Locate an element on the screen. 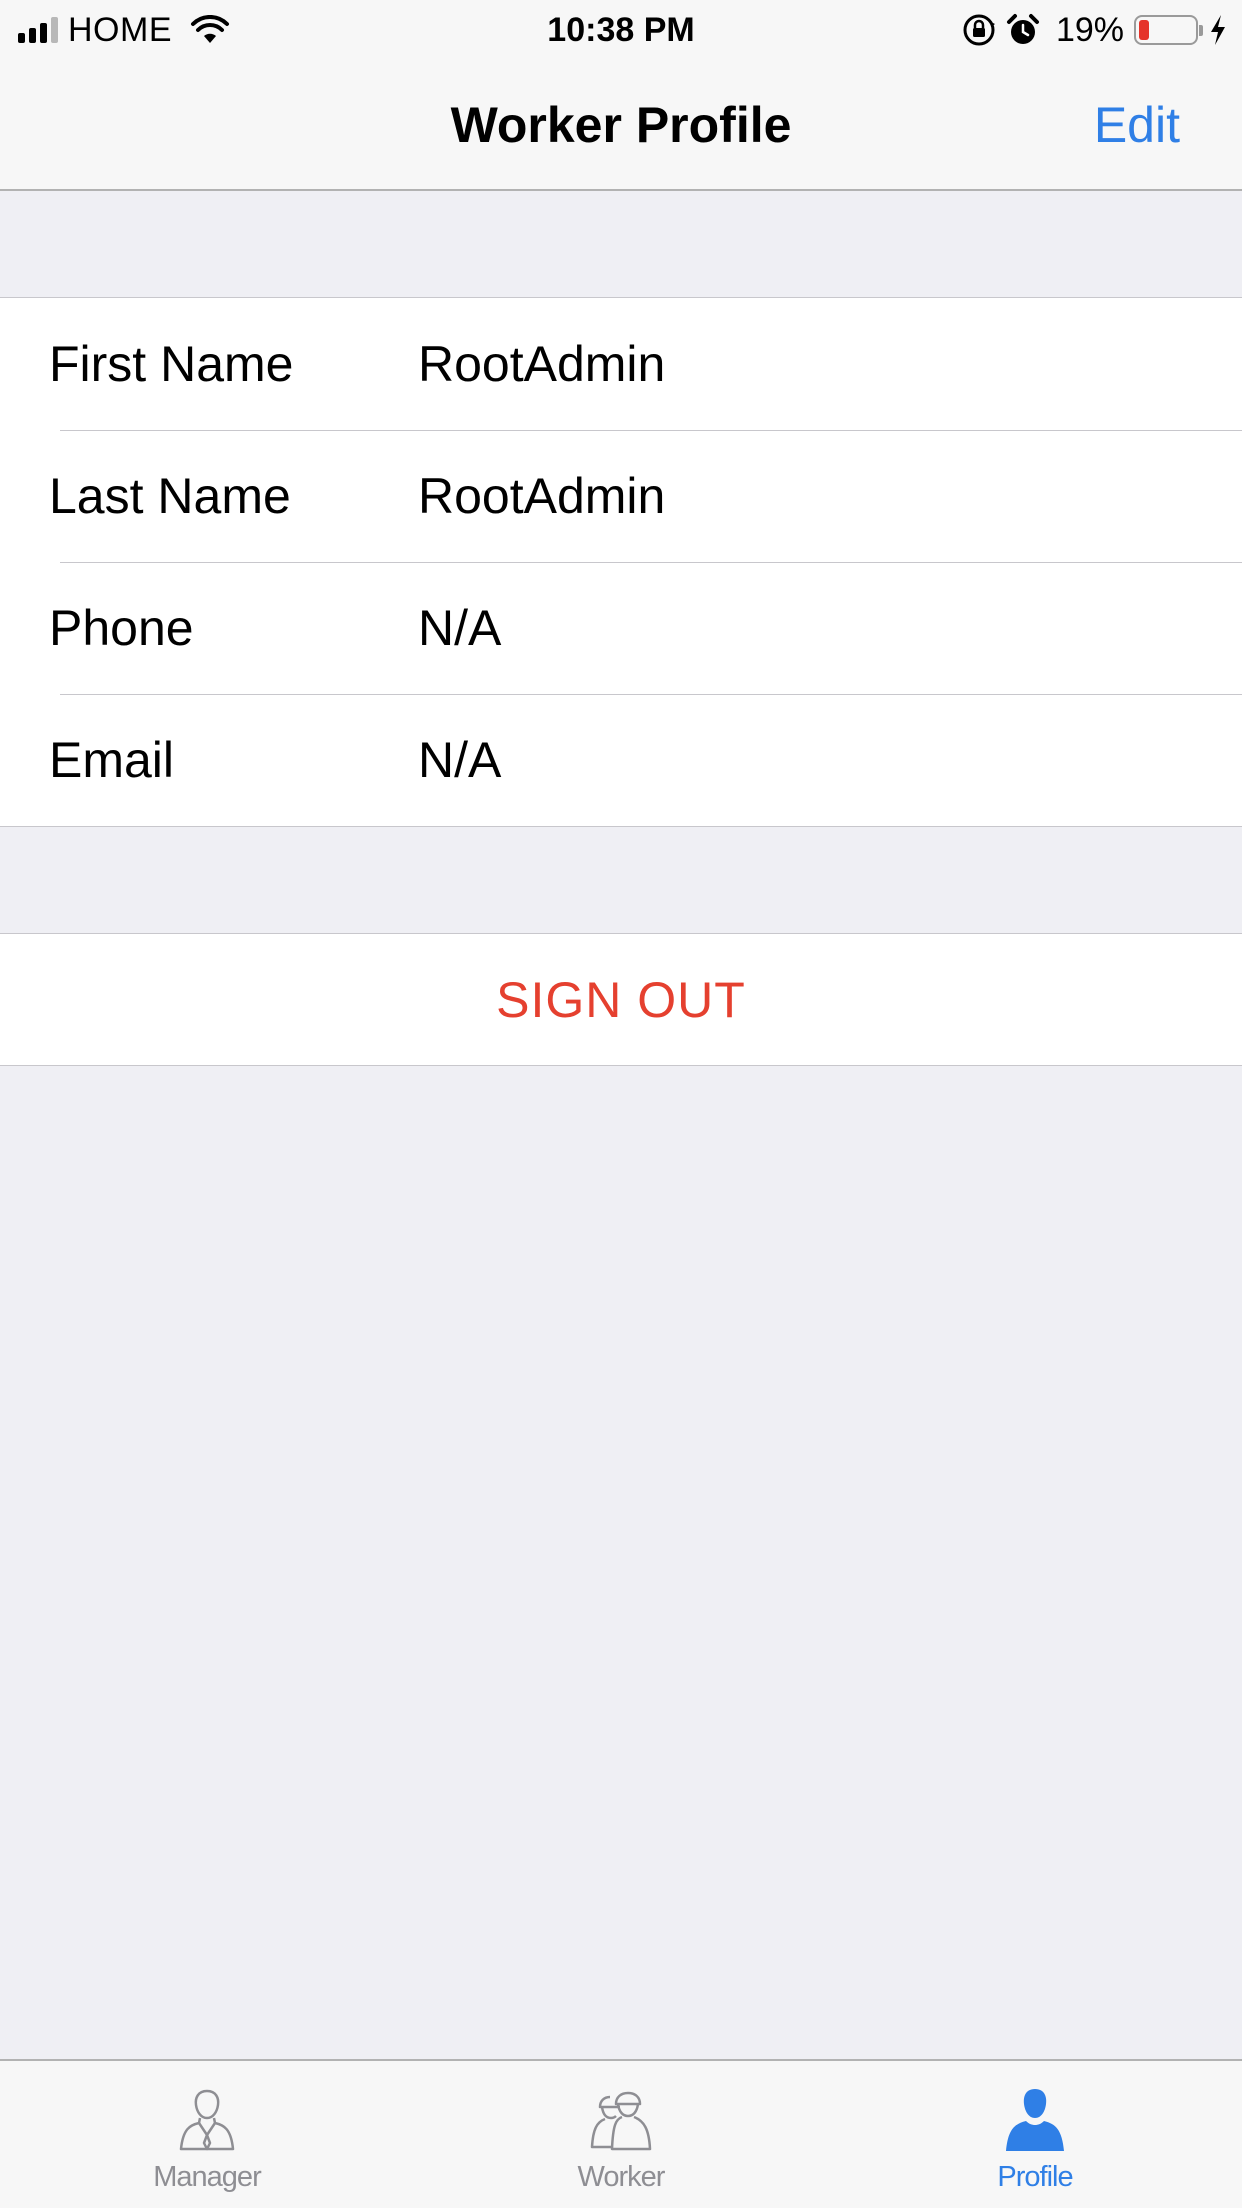  last-name-row: Last Name RootAdmin is located at coordinates (621, 496).